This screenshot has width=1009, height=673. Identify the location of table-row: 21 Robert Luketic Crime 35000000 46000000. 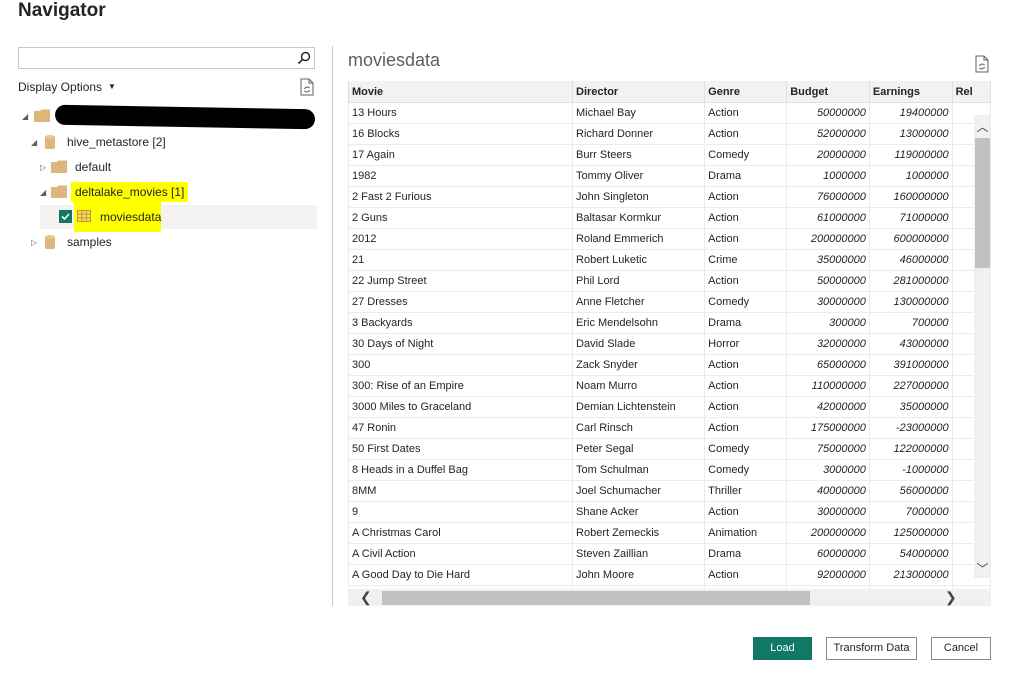
(669, 260).